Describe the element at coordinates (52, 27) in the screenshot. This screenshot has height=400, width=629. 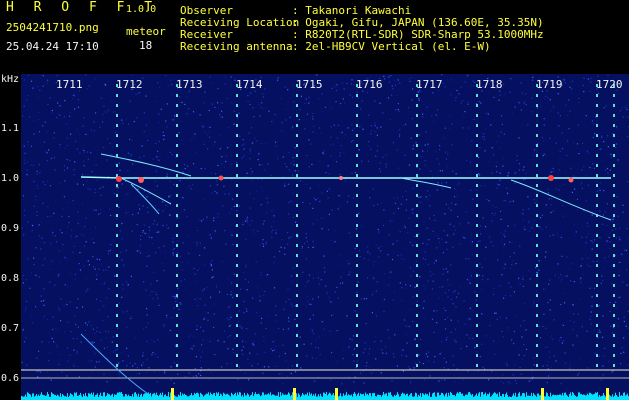
I see `file-name: 2504241710.png` at that location.